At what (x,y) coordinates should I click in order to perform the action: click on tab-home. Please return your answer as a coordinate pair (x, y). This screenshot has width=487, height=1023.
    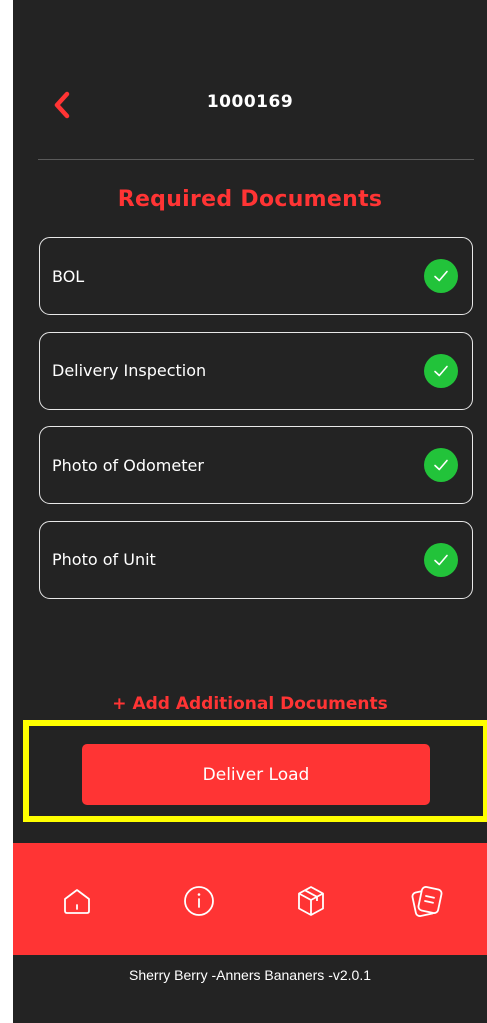
    Looking at the image, I should click on (77, 901).